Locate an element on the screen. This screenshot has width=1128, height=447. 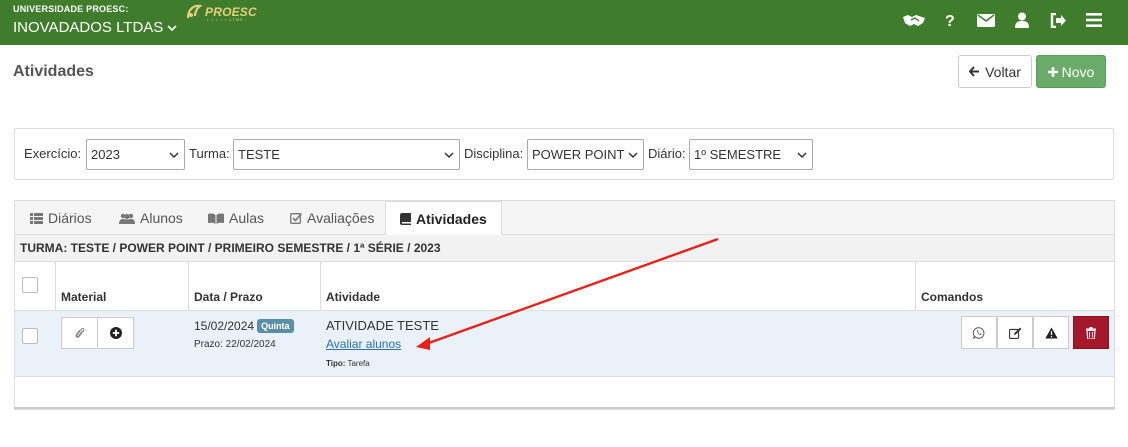
exercicio-label: Exercício: is located at coordinates (53, 153).